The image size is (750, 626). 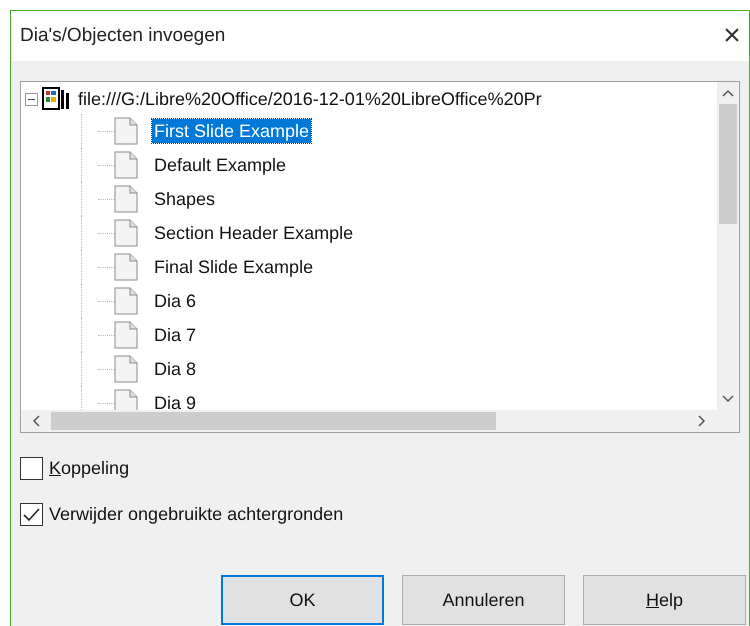 What do you see at coordinates (302, 600) in the screenshot?
I see `dialog-button: OK` at bounding box center [302, 600].